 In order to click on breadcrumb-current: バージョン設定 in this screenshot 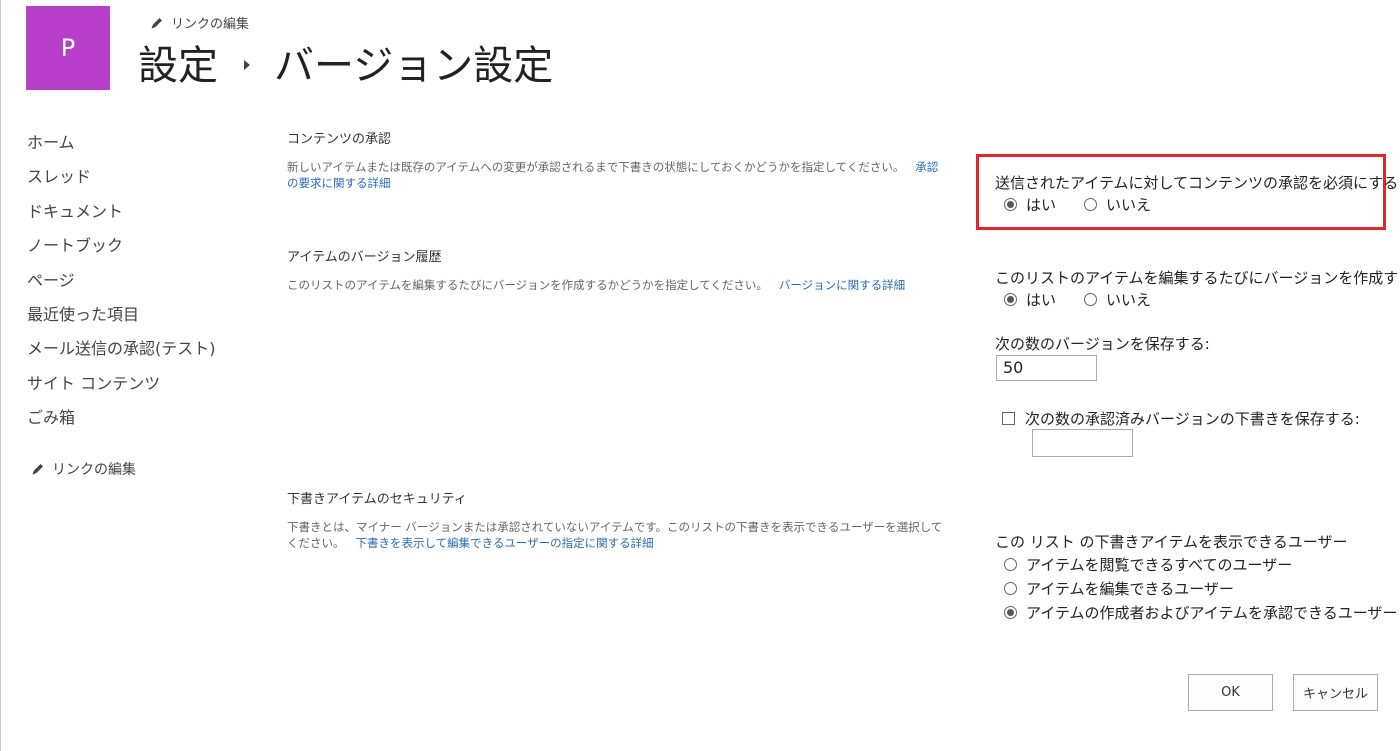, I will do `click(414, 66)`.